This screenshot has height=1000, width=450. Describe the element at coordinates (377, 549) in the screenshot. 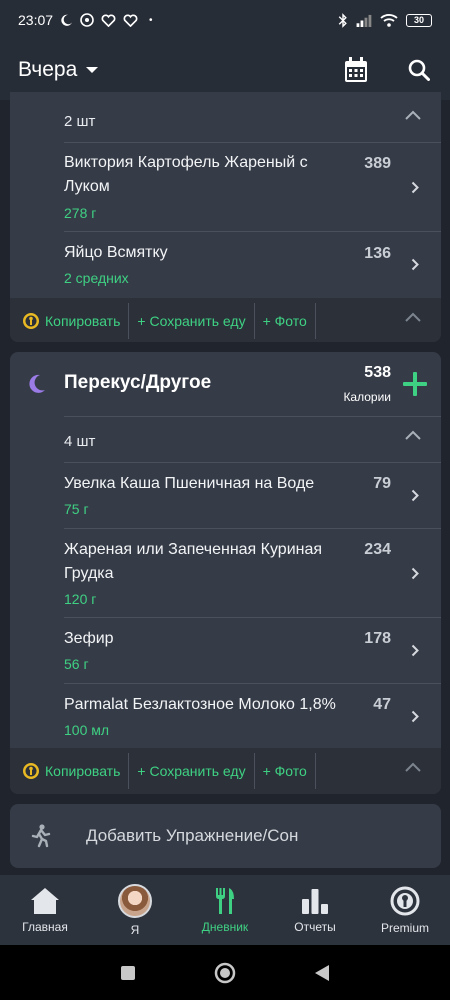

I see `food-calories: 234` at that location.